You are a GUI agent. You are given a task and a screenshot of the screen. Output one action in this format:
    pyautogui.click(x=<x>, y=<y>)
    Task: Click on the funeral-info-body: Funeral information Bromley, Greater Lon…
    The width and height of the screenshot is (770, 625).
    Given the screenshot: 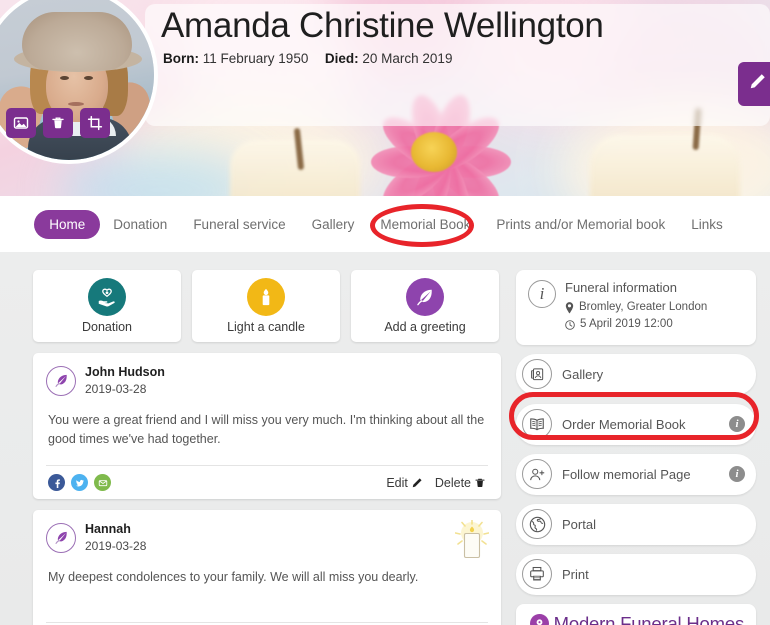 What is the action you would take?
    pyautogui.click(x=636, y=307)
    